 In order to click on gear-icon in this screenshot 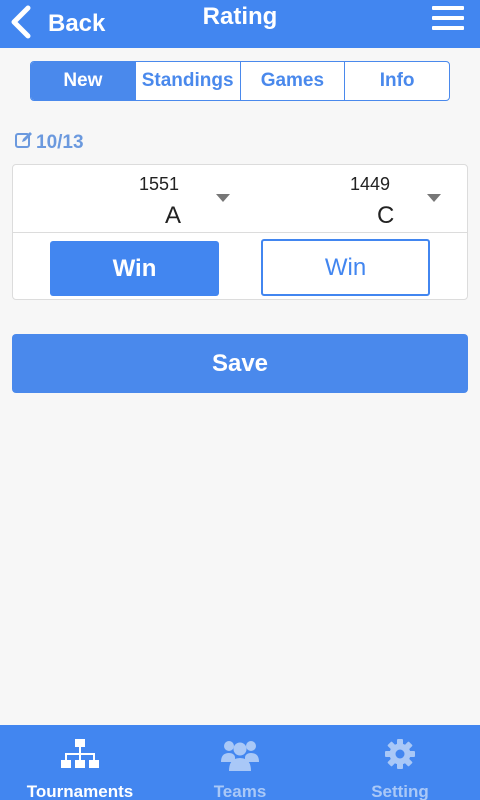, I will do `click(400, 757)`.